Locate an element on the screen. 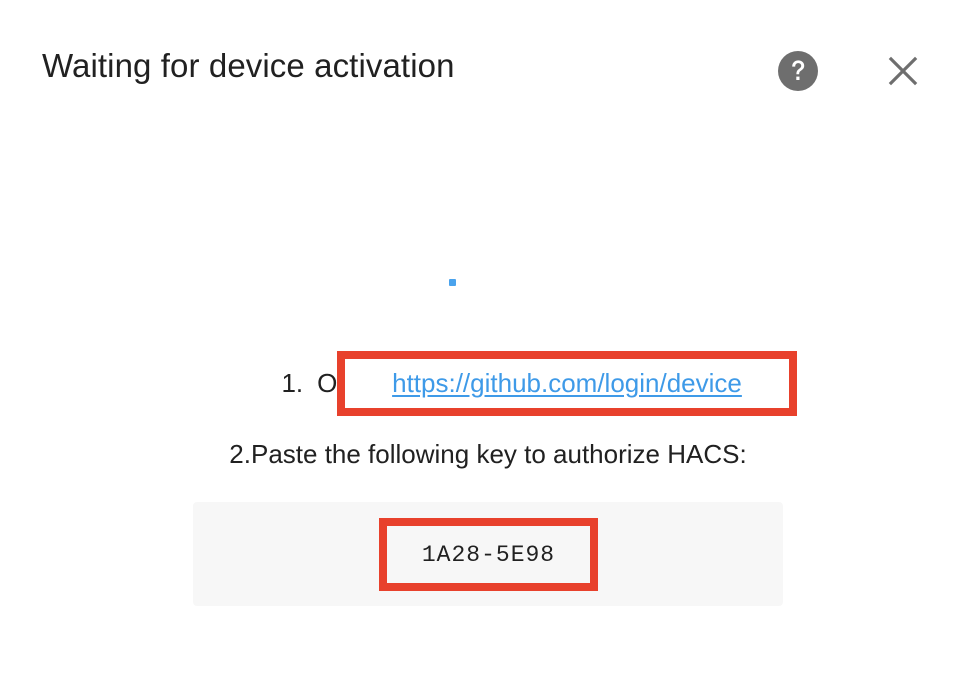 Image resolution: width=974 pixels, height=700 pixels. device-code: 1A28-5E98 is located at coordinates (488, 555).